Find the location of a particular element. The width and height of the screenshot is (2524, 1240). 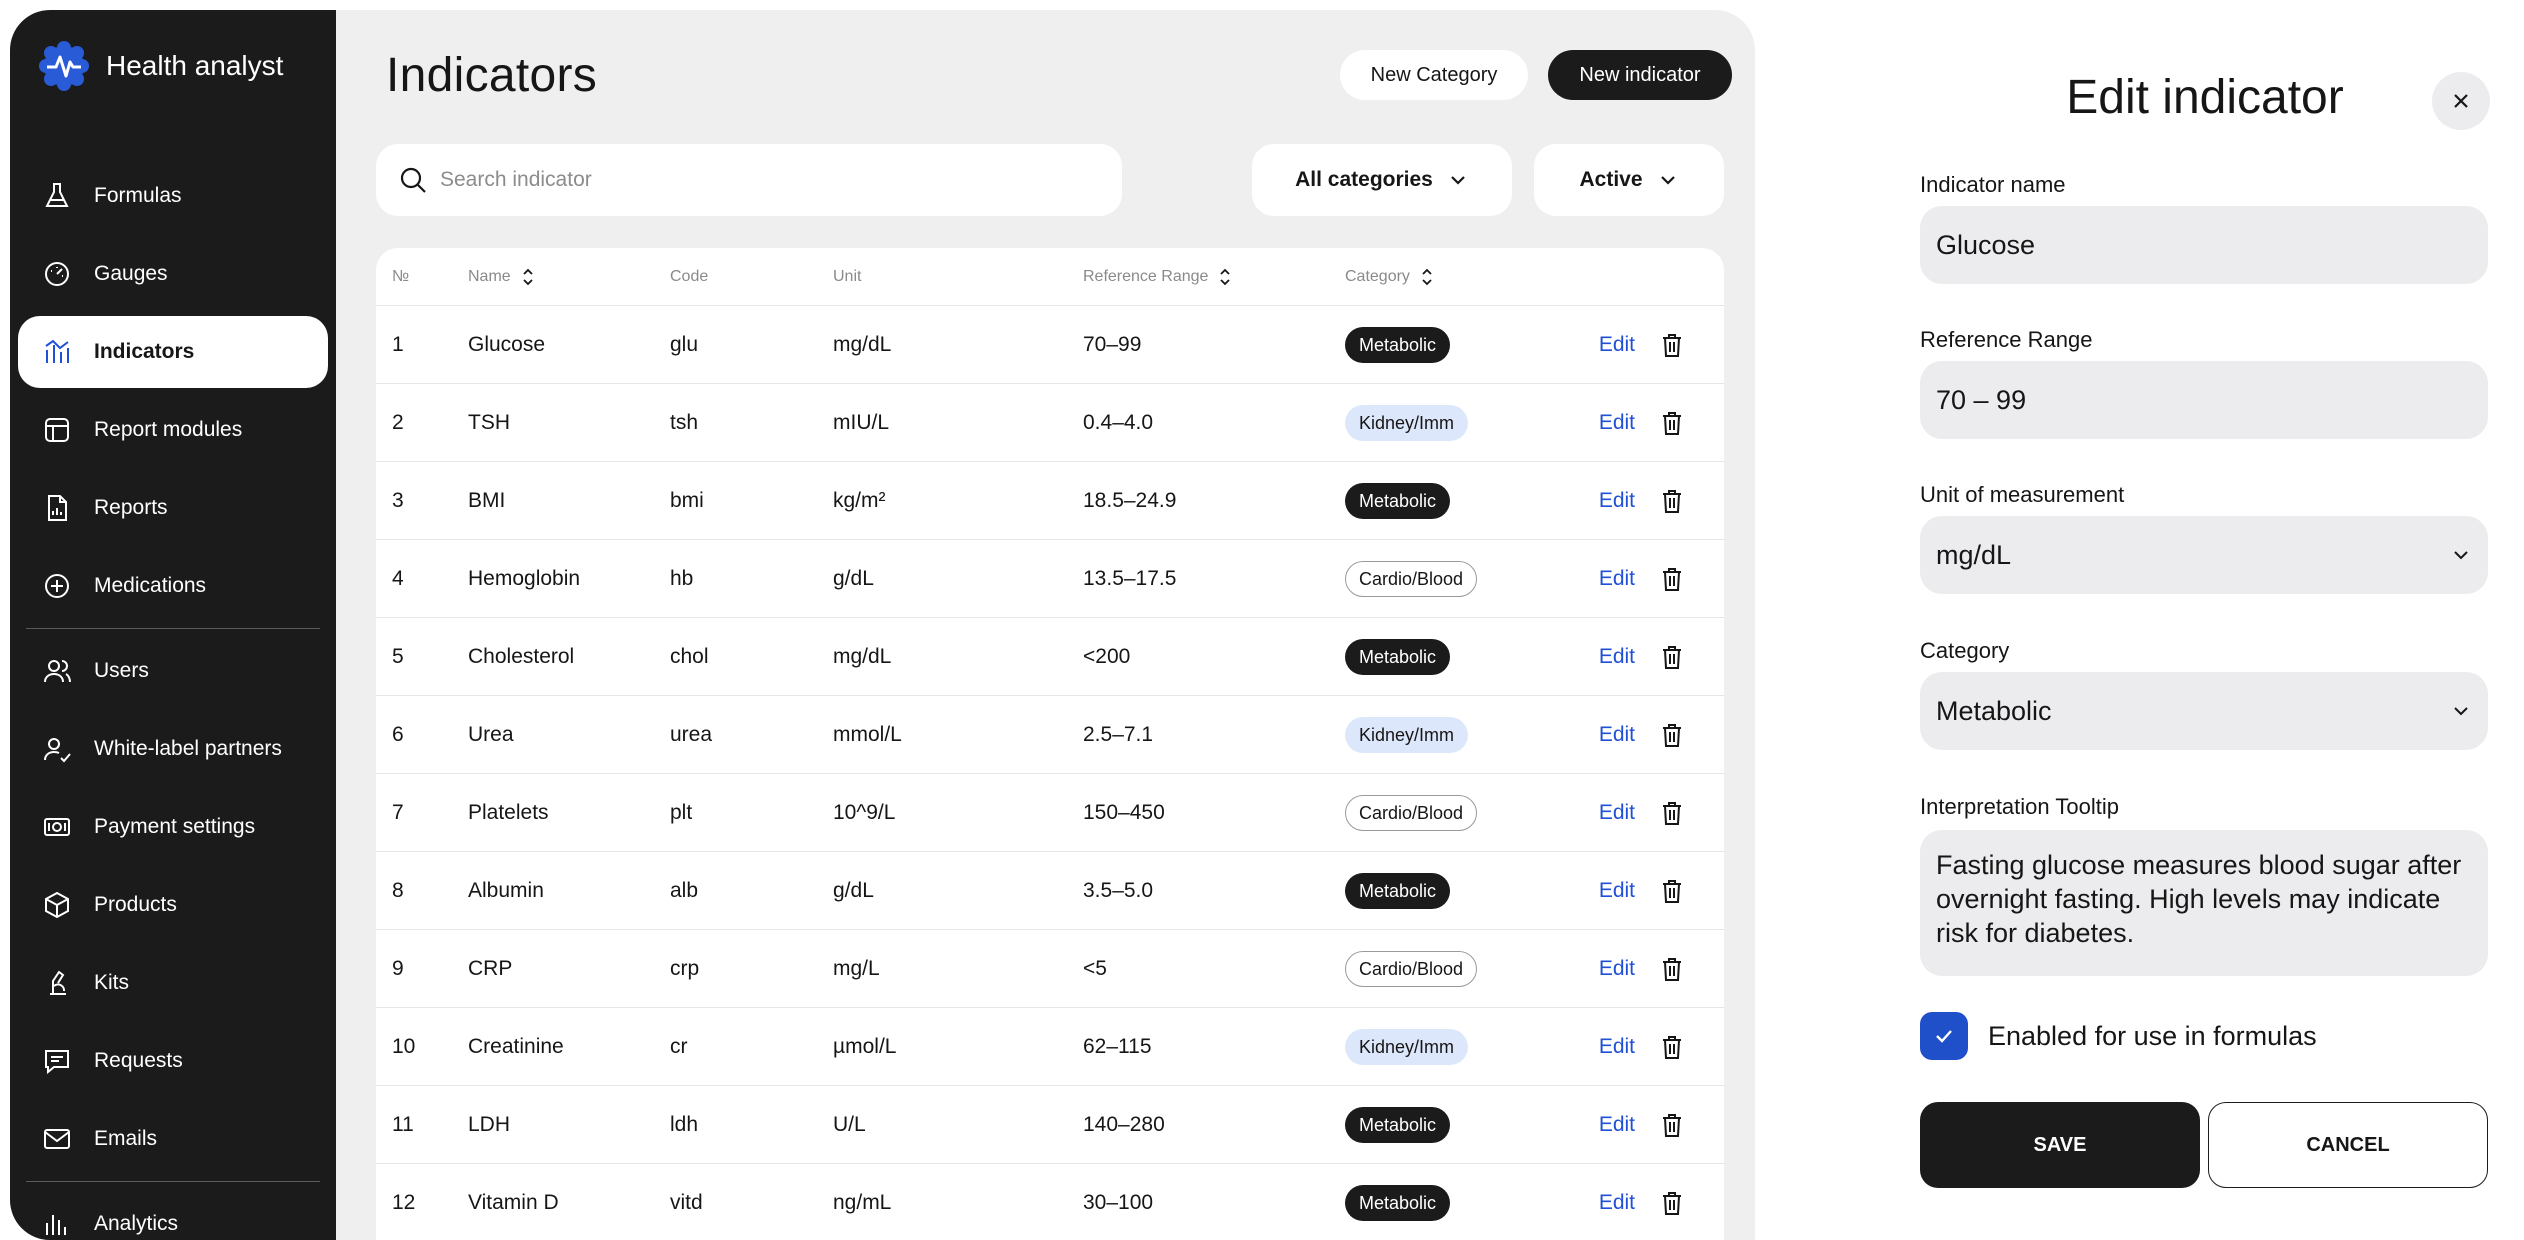

enabled-checkbox is located at coordinates (1944, 1036).